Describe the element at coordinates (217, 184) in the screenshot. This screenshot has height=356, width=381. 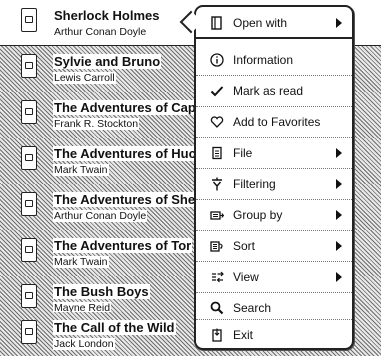
I see `filter-icon` at that location.